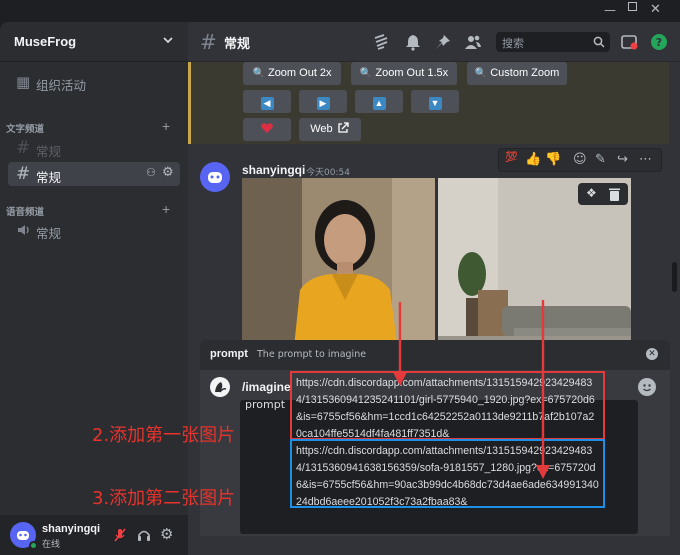 The width and height of the screenshot is (680, 555). What do you see at coordinates (164, 435) in the screenshot?
I see `annotation-first-image: 2.添加第一张图片` at bounding box center [164, 435].